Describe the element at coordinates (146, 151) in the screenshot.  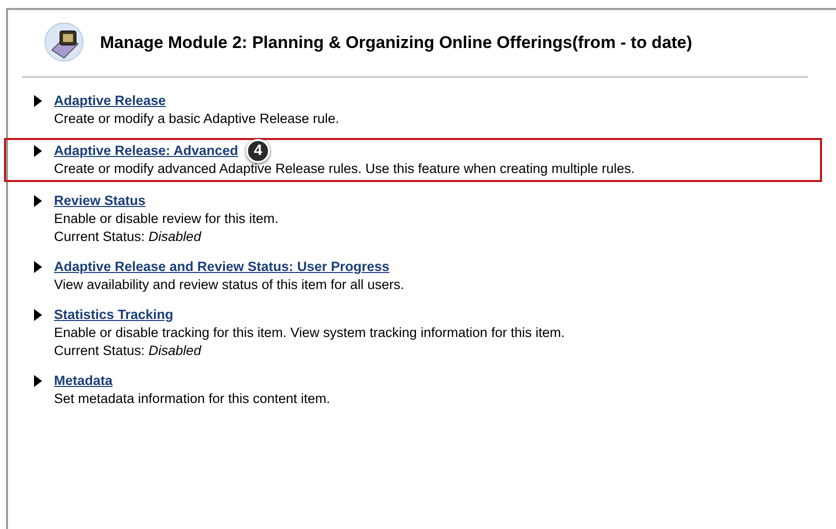
I see `section-link: Adaptive Release: Advanced` at that location.